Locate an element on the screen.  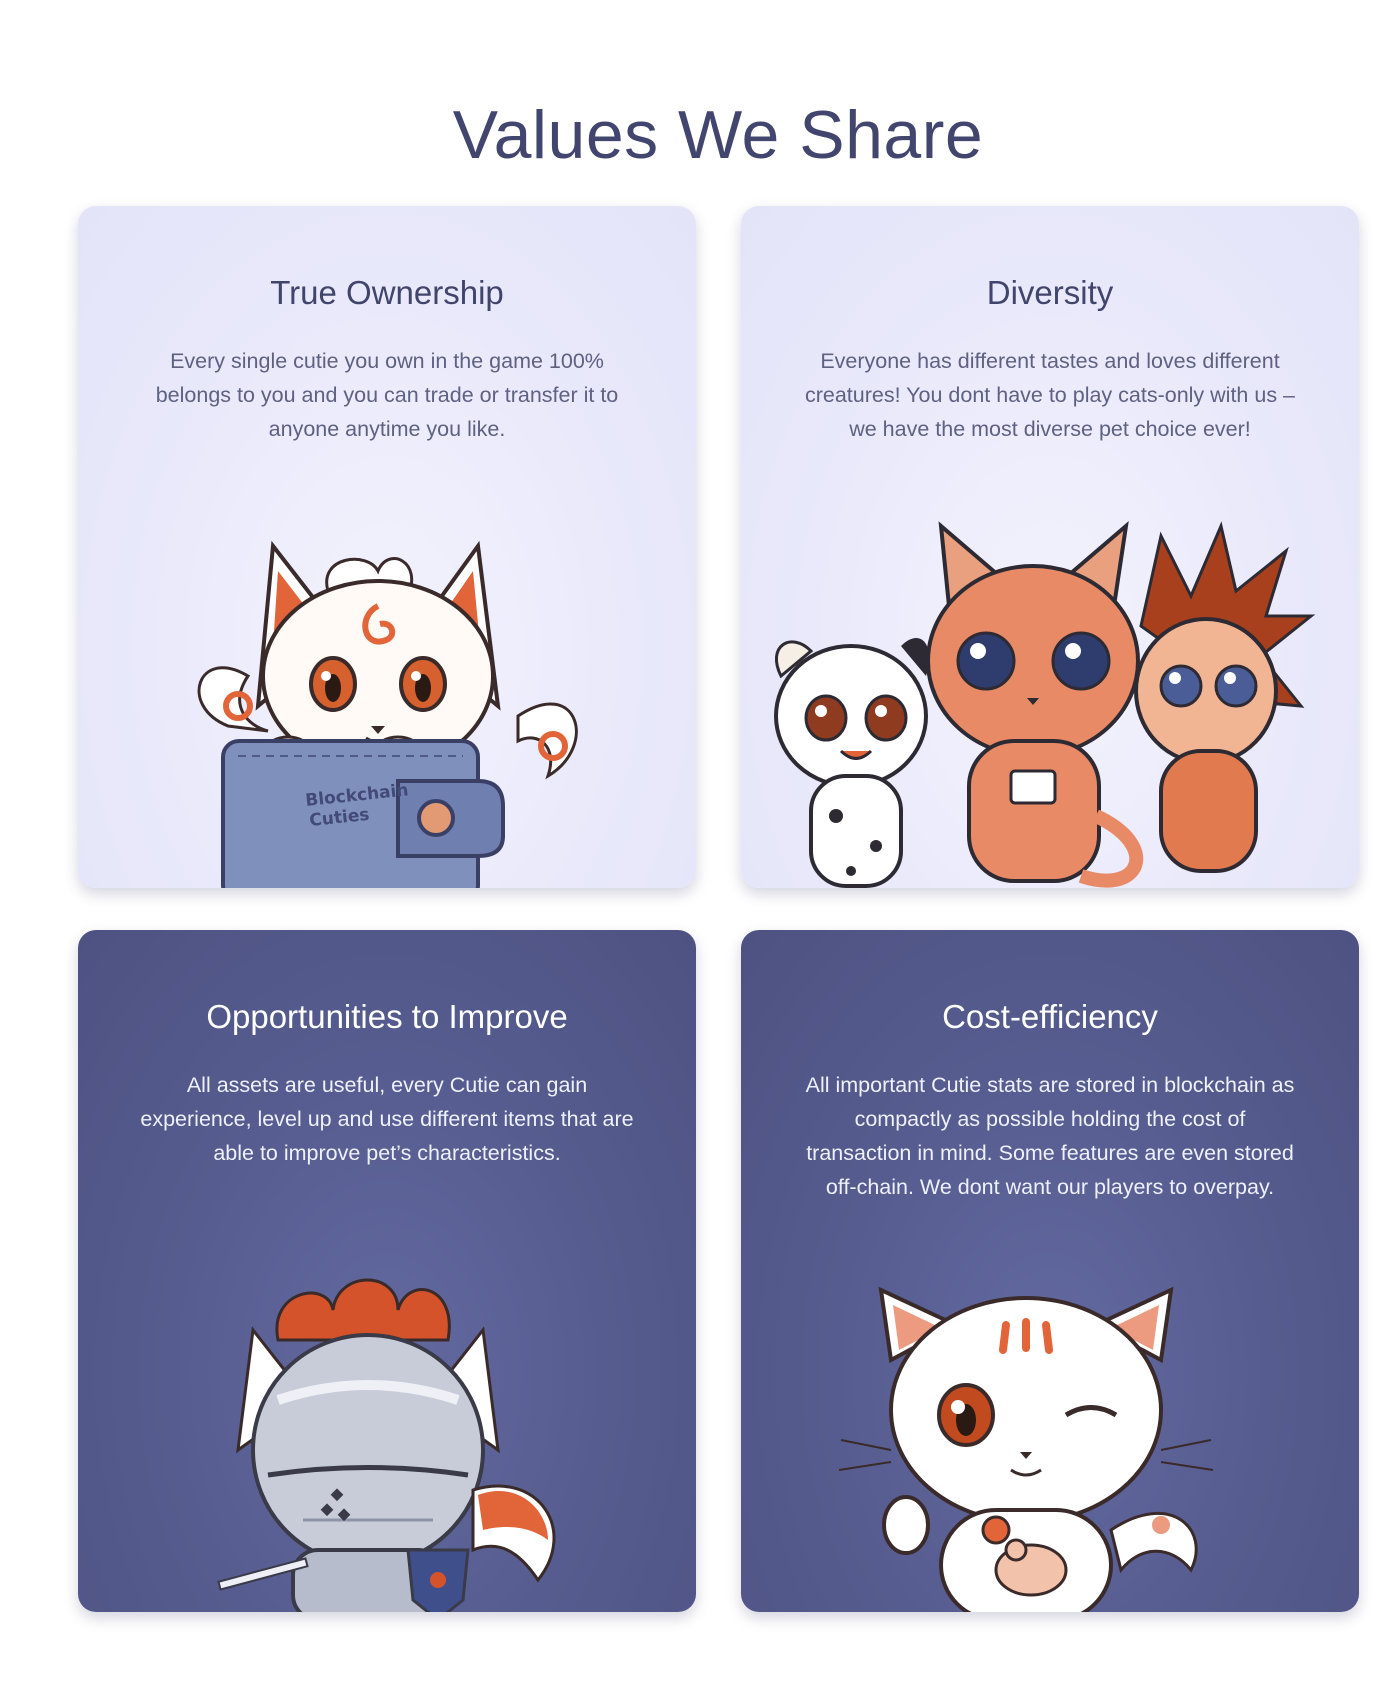
winking-cat-illustration is located at coordinates (1026, 1449).